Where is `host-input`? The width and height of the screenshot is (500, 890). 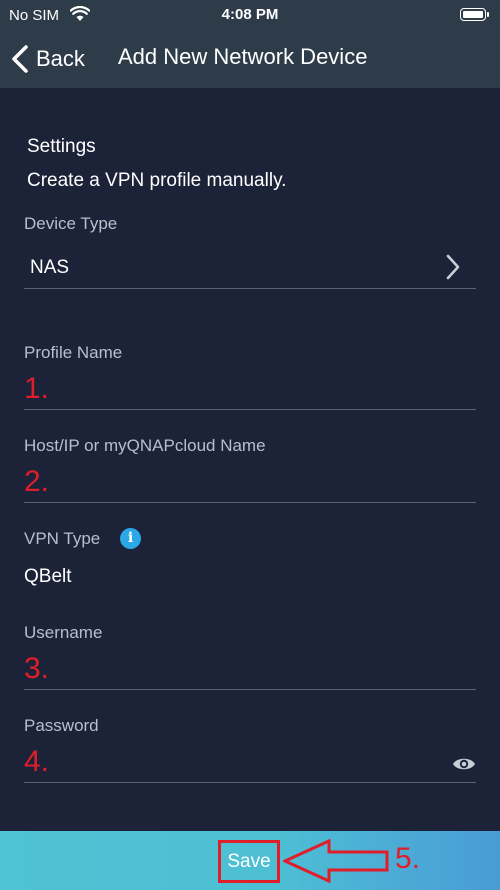 host-input is located at coordinates (250, 502).